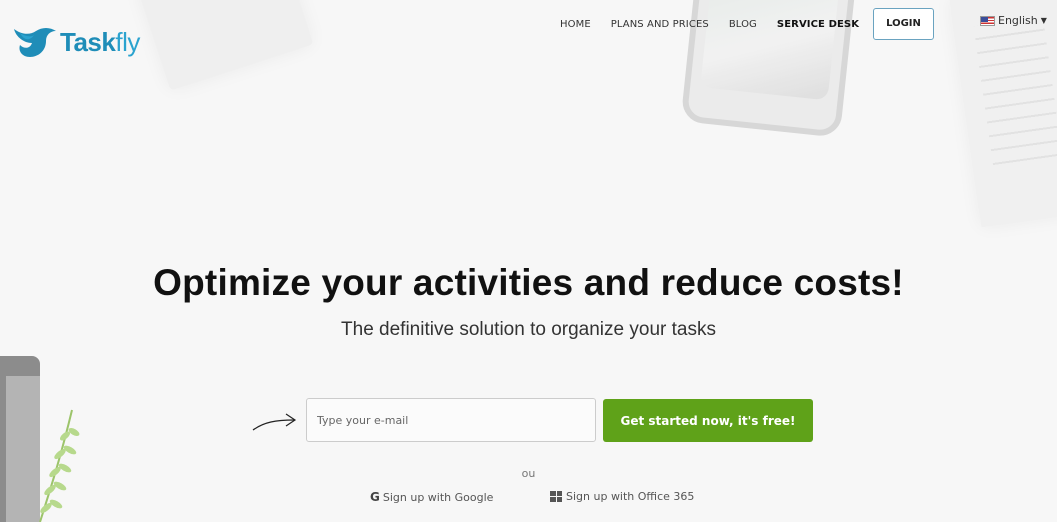 The width and height of the screenshot is (1057, 522). What do you see at coordinates (630, 496) in the screenshot?
I see `office365-signup-label: Sign up with Office 365` at bounding box center [630, 496].